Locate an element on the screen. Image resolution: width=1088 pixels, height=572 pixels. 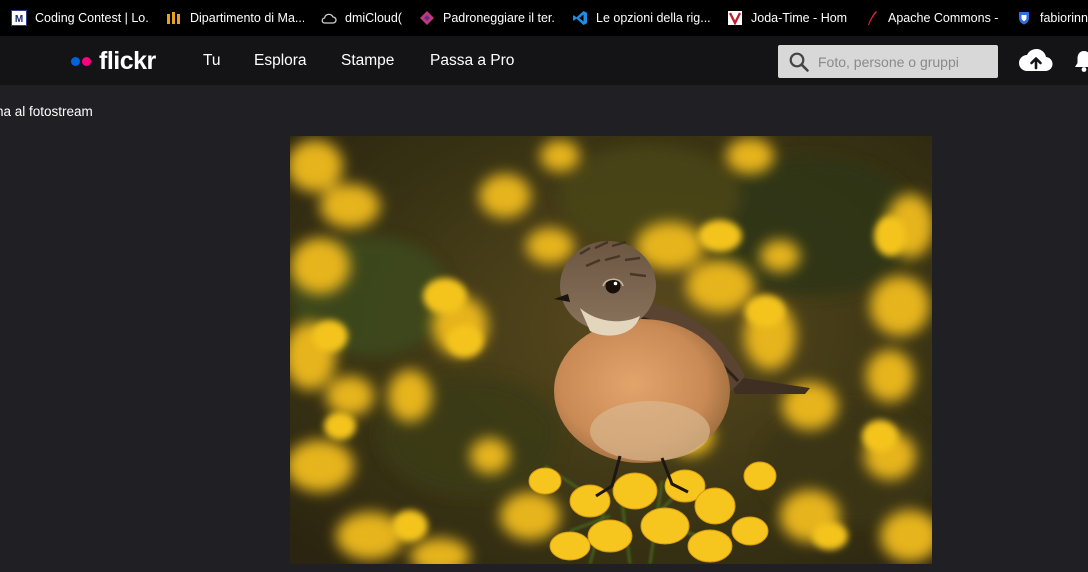
nav-label: Passa a Pro is located at coordinates (472, 60).